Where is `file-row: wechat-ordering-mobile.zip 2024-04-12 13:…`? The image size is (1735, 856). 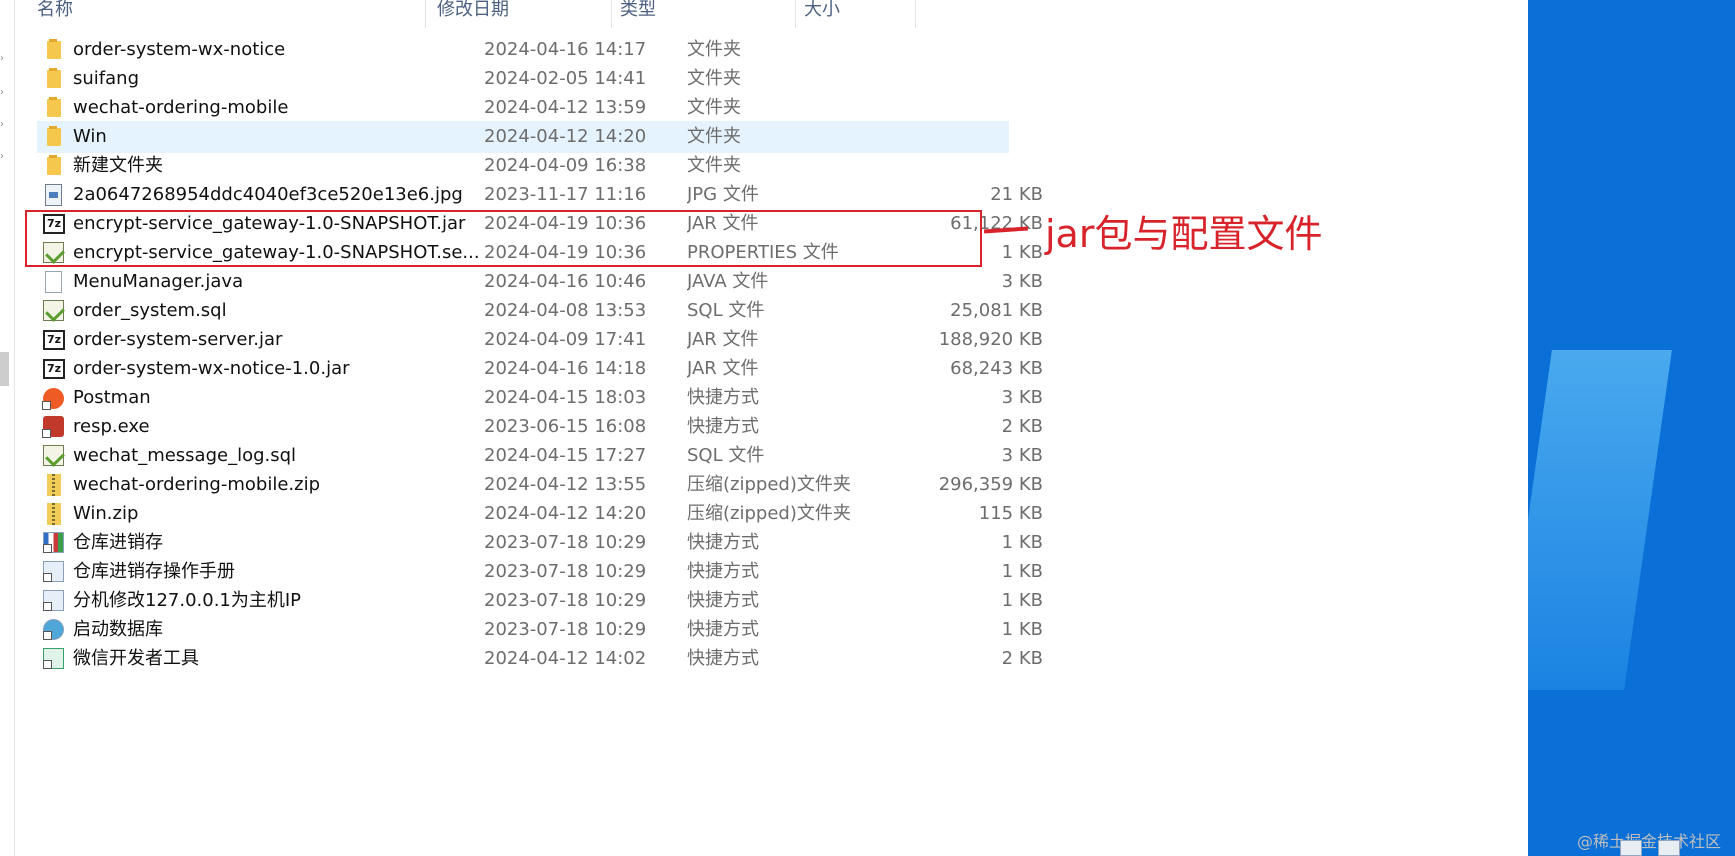
file-row: wechat-ordering-mobile.zip 2024-04-12 13:… is located at coordinates (540, 485).